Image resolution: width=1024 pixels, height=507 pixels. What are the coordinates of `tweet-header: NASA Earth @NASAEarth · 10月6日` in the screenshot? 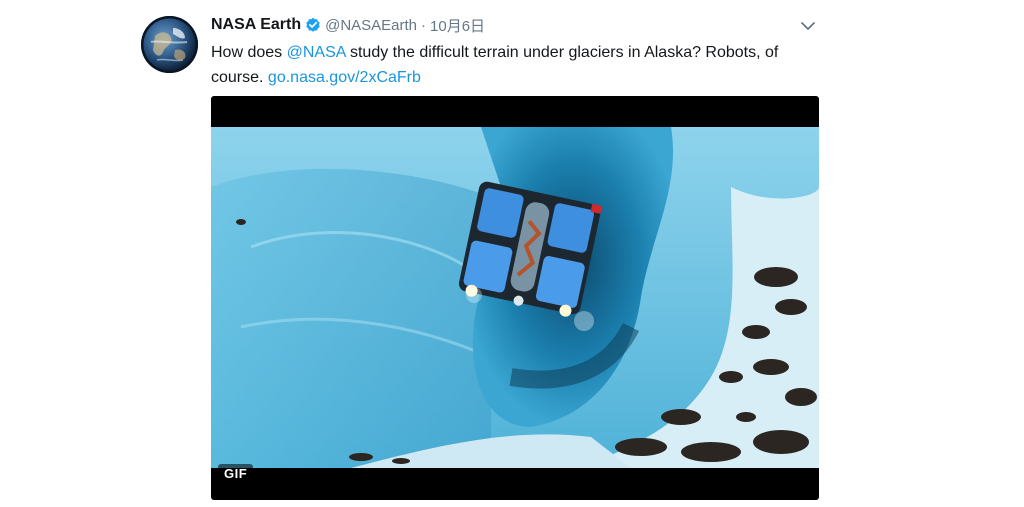 It's located at (348, 25).